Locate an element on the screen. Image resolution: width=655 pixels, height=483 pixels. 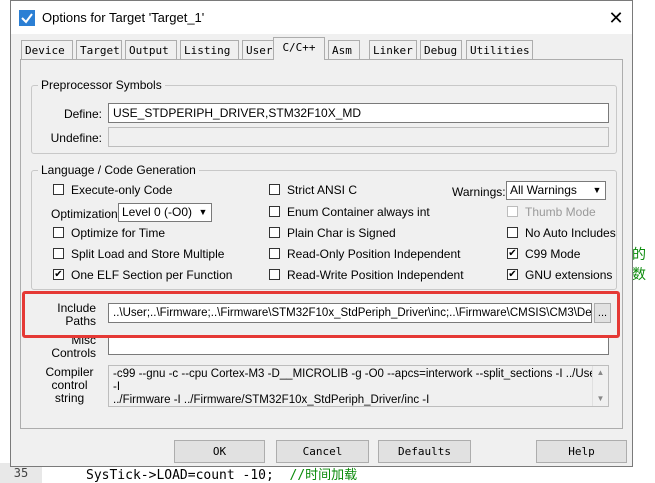
code-text: SysTick->LOAD=count -10; is located at coordinates (180, 475).